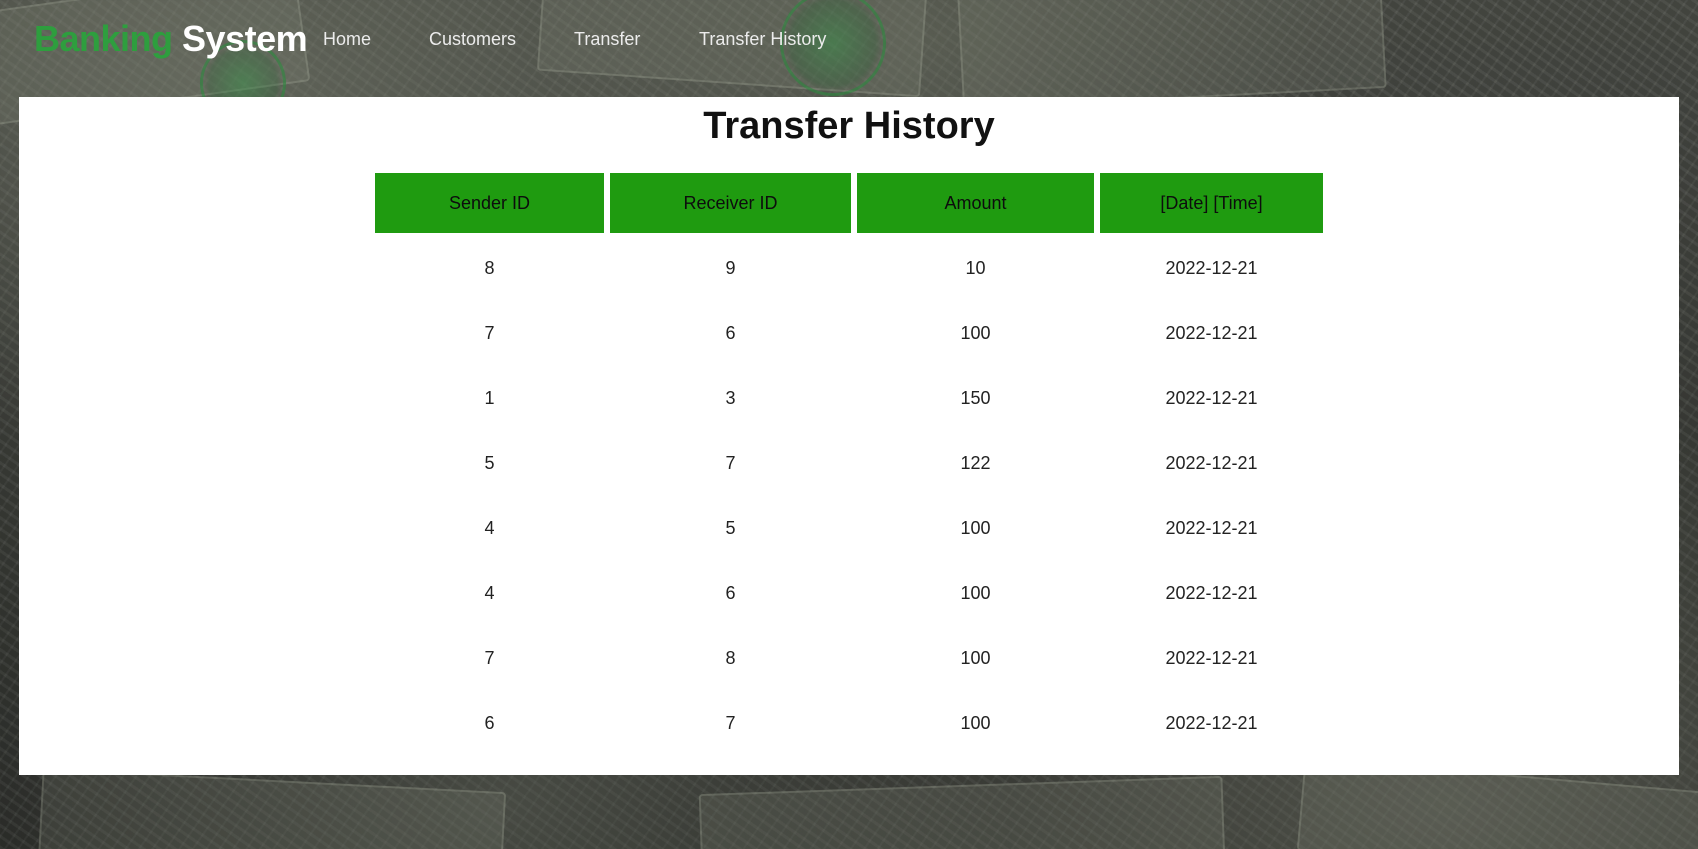 This screenshot has height=849, width=1698. What do you see at coordinates (849, 658) in the screenshot?
I see `table-row: 7 8 100 2022-12-21` at bounding box center [849, 658].